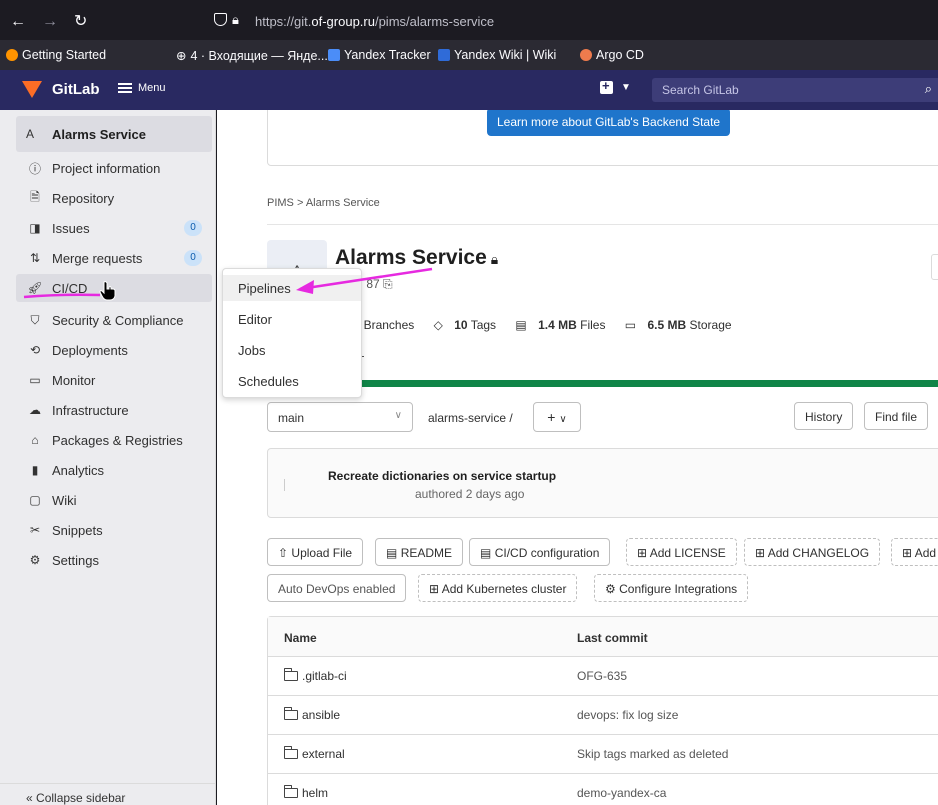 The image size is (938, 805). I want to click on argo-icon, so click(586, 55).